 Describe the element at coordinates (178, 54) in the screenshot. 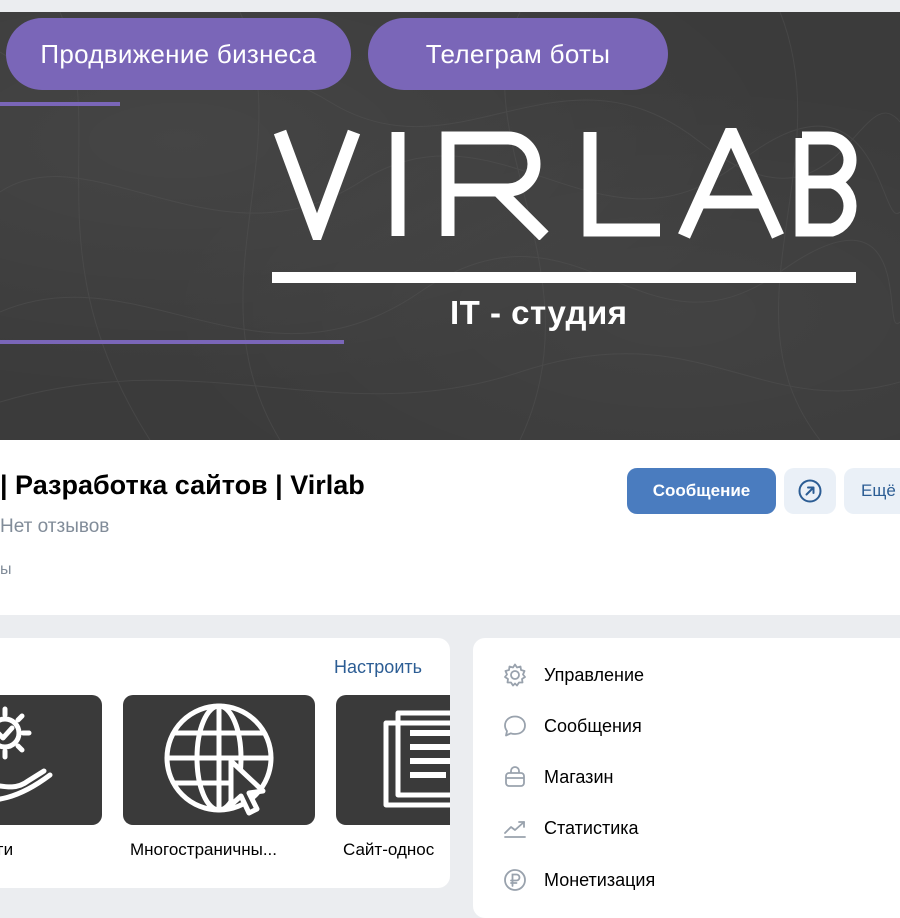

I see `promo-pill-business: Продвижение бизнеса` at that location.